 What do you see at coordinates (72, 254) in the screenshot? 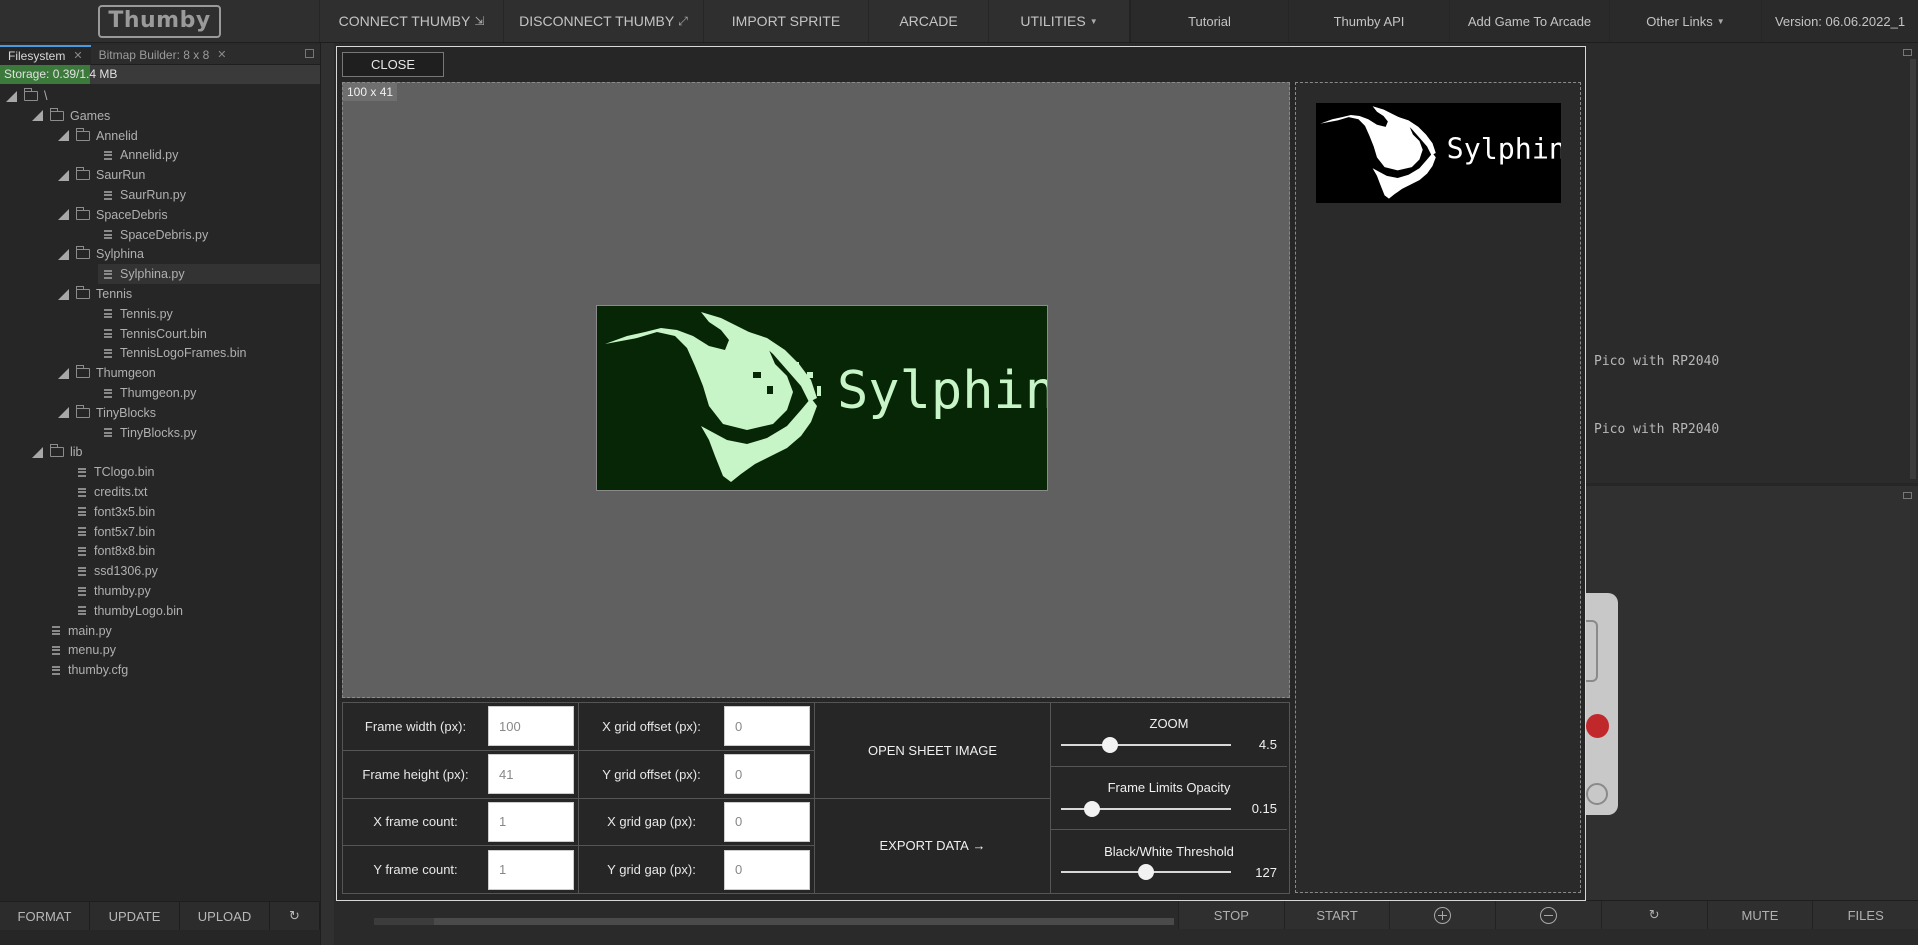
I see `tree-folder: Sylphina` at bounding box center [72, 254].